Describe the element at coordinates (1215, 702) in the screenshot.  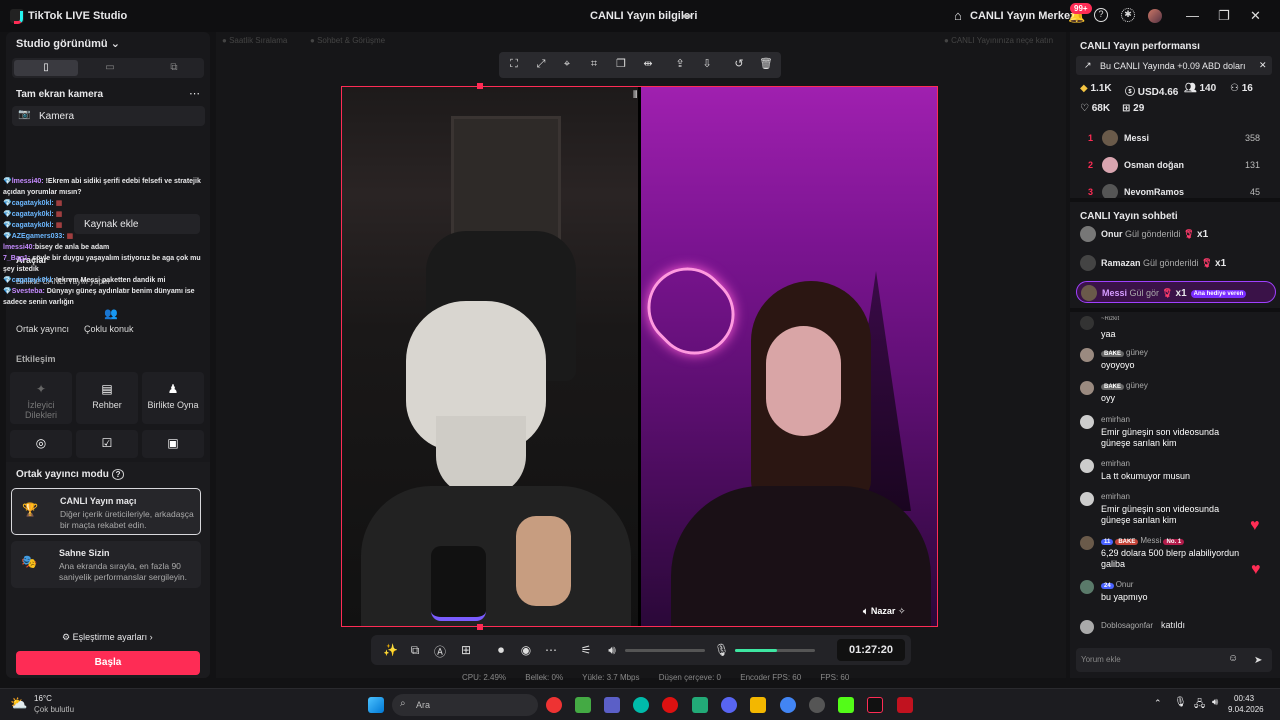
I see `tray-volume-icon: 🔊︎` at that location.